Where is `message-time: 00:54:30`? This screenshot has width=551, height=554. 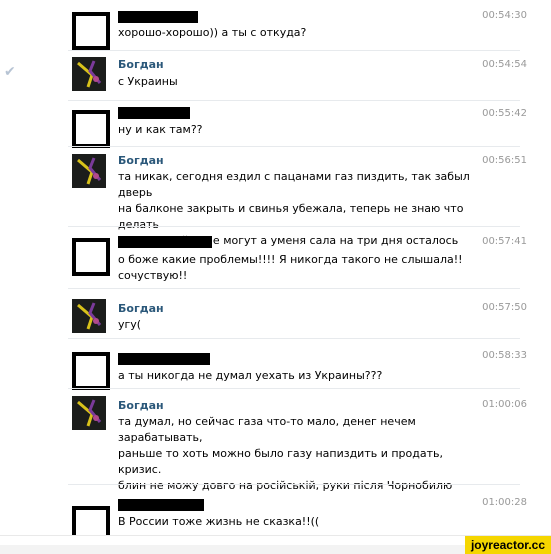 message-time: 00:54:30 is located at coordinates (504, 15).